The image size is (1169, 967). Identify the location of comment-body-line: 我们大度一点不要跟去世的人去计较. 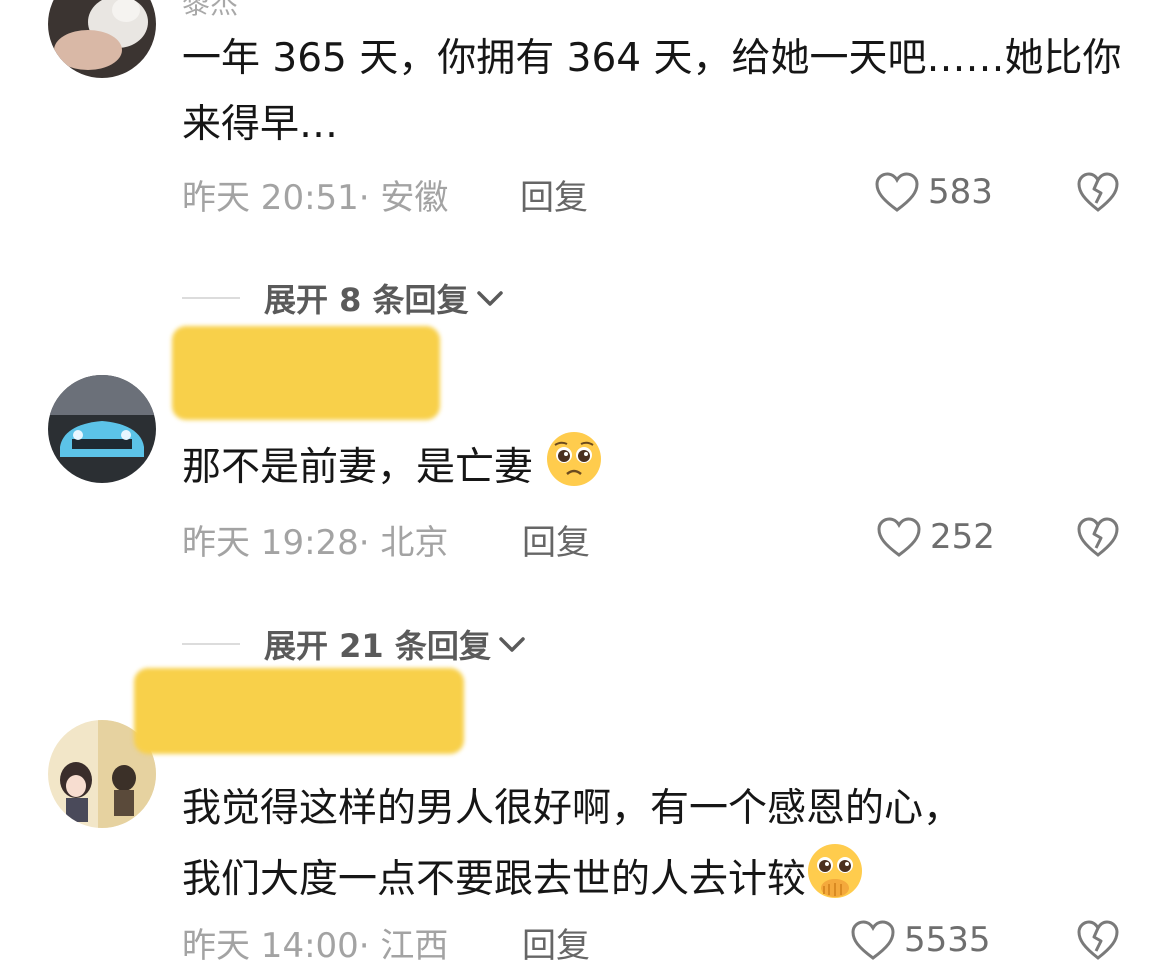
(662, 877).